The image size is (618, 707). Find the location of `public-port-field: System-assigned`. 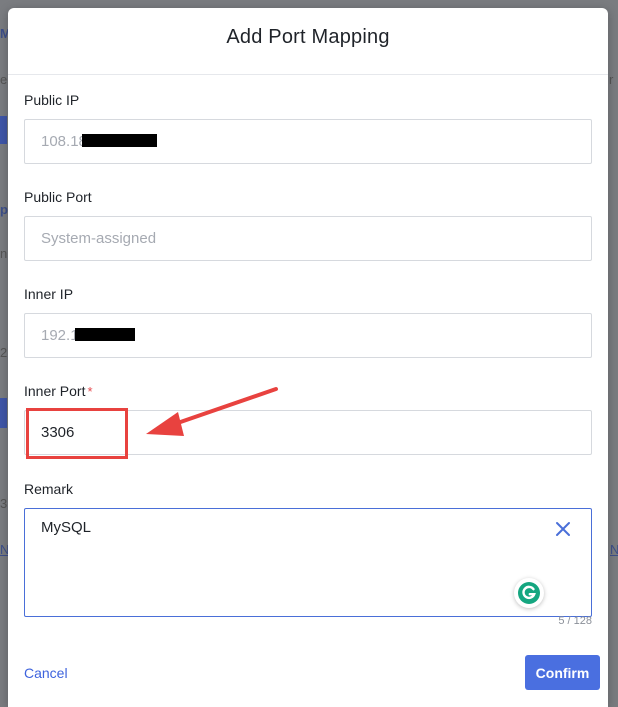

public-port-field: System-assigned is located at coordinates (308, 238).